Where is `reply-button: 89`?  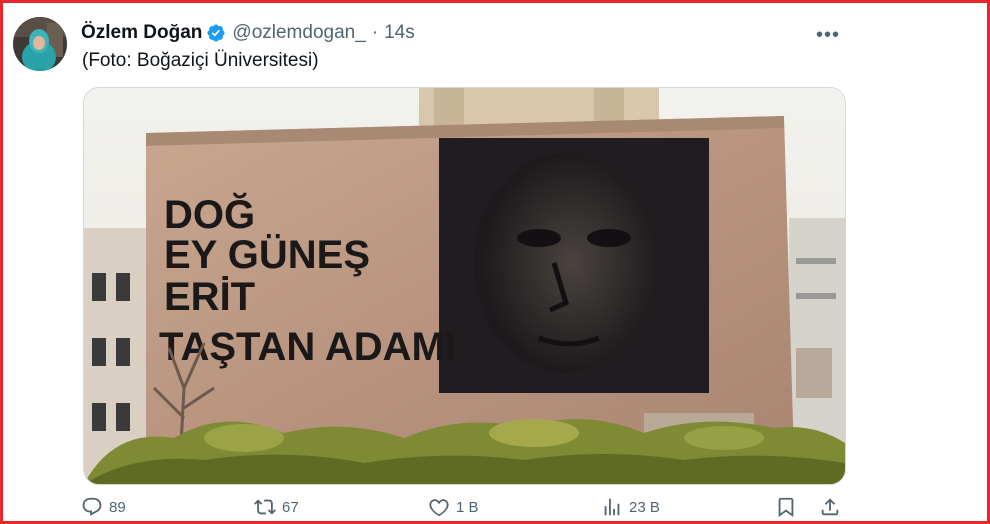
reply-button: 89 is located at coordinates (103, 507).